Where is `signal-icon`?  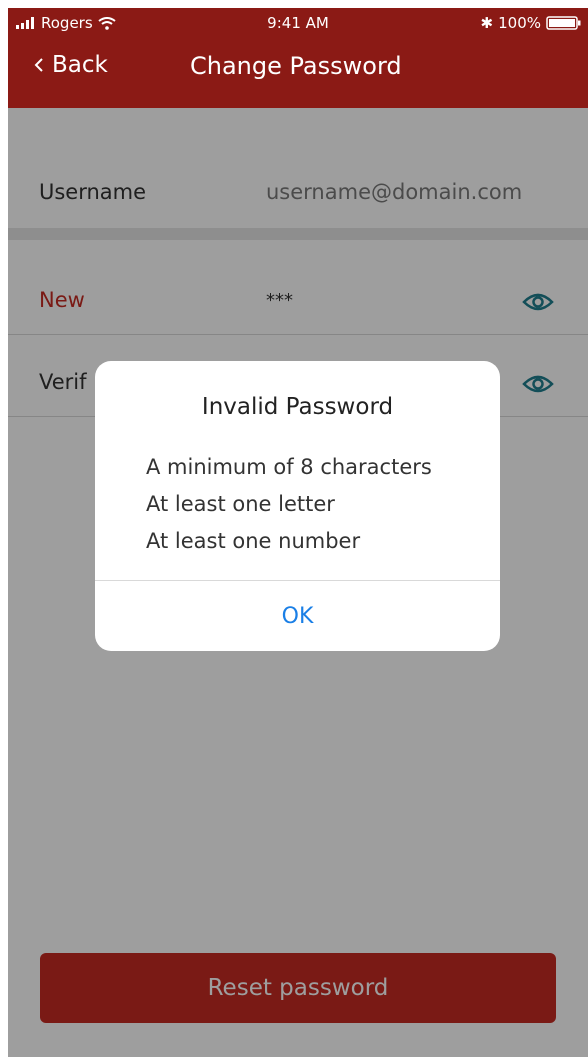
signal-icon is located at coordinates (25, 23).